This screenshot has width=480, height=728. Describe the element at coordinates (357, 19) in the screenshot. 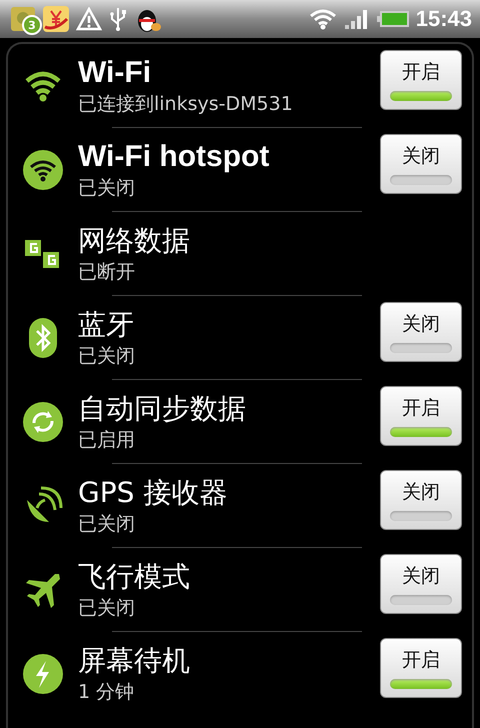

I see `cell-signal-icon` at that location.